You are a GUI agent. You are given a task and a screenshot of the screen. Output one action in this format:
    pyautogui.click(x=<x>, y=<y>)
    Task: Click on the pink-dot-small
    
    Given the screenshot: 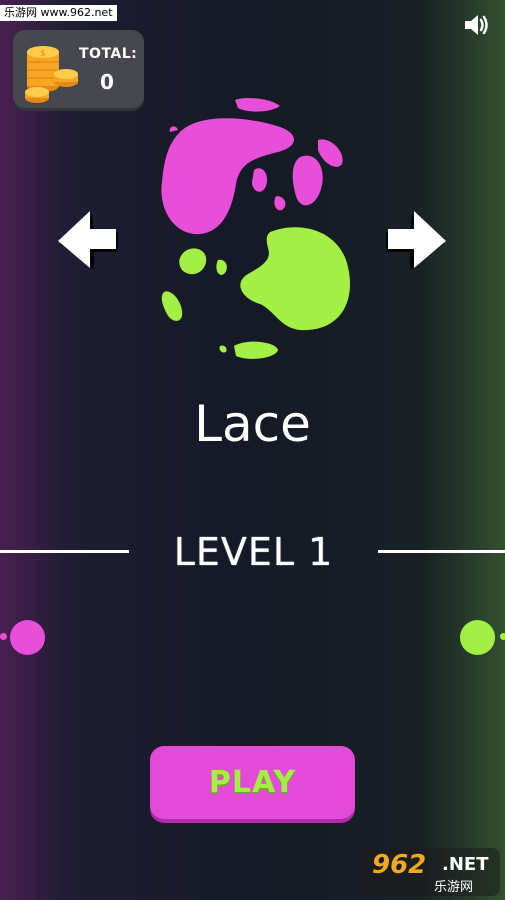 What is the action you would take?
    pyautogui.click(x=3, y=636)
    